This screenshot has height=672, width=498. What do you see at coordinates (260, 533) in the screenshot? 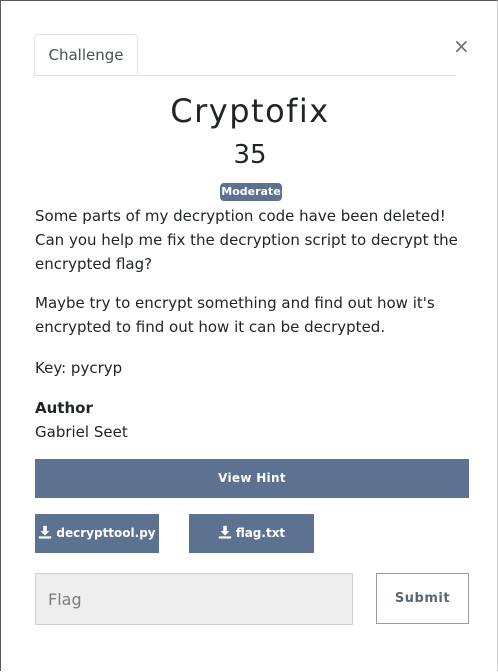
I see `file-name: flag.txt` at bounding box center [260, 533].